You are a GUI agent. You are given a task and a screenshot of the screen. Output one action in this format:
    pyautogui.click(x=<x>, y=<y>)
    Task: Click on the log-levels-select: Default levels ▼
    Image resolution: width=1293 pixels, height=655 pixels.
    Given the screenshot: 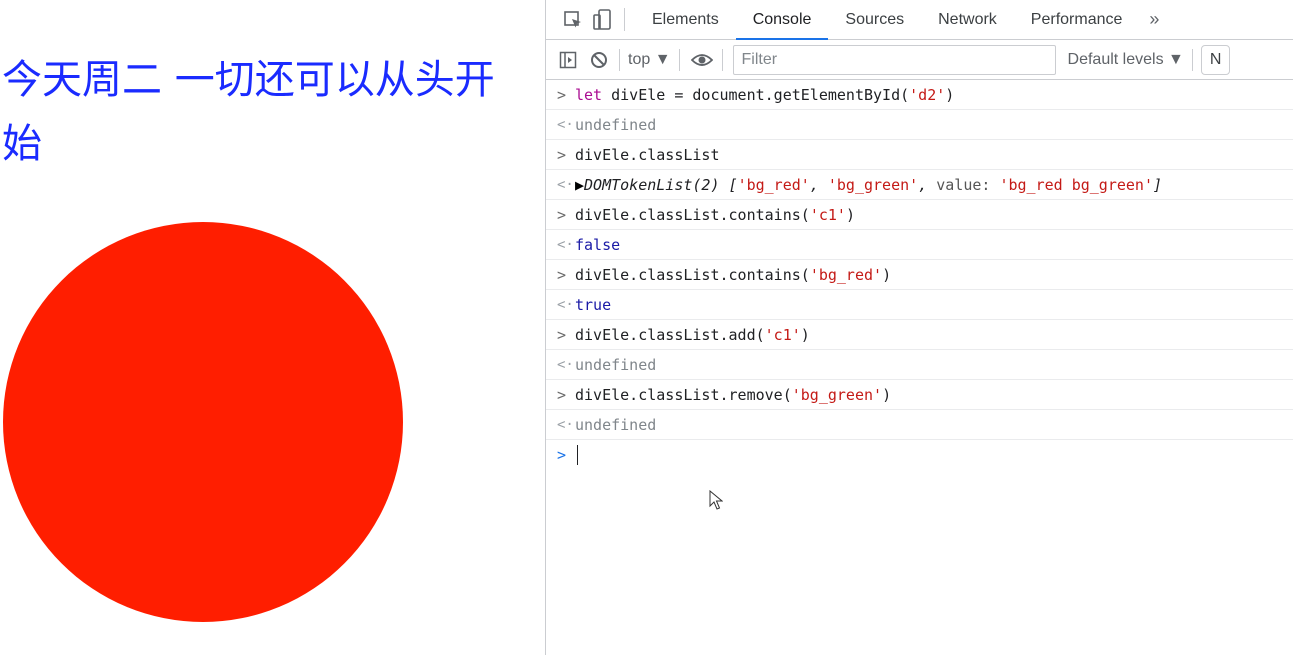 What is the action you would take?
    pyautogui.click(x=1126, y=60)
    